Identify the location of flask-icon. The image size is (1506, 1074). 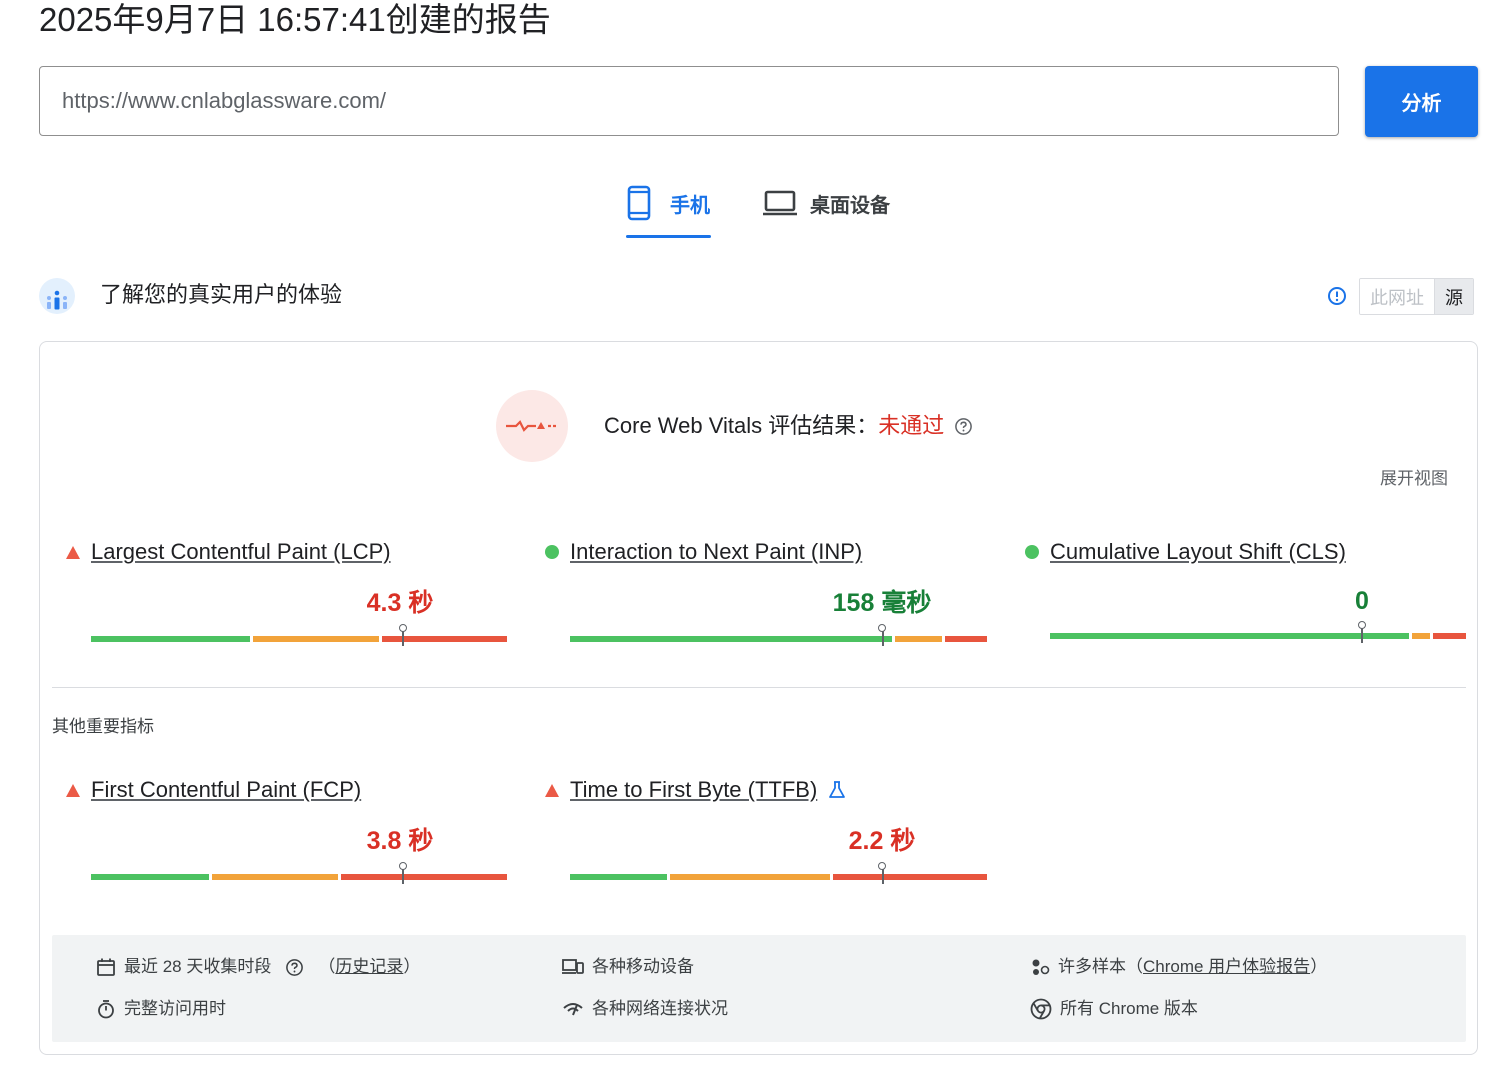
(837, 790).